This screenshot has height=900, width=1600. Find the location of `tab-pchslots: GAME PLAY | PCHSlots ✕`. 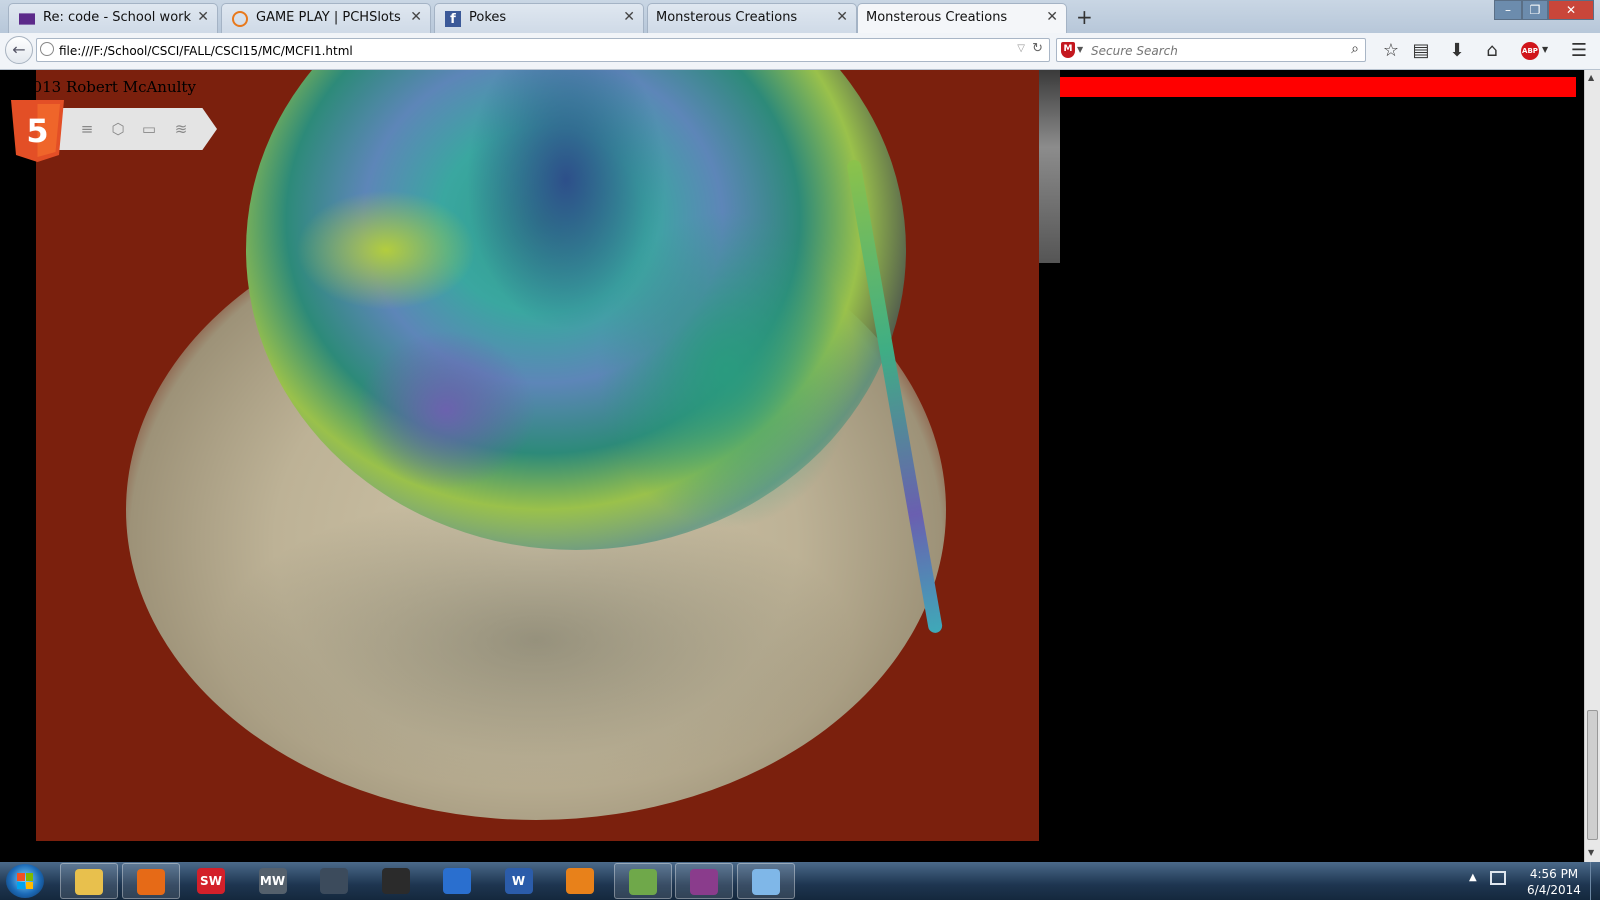

tab-pchslots: GAME PLAY | PCHSlots ✕ is located at coordinates (326, 18).